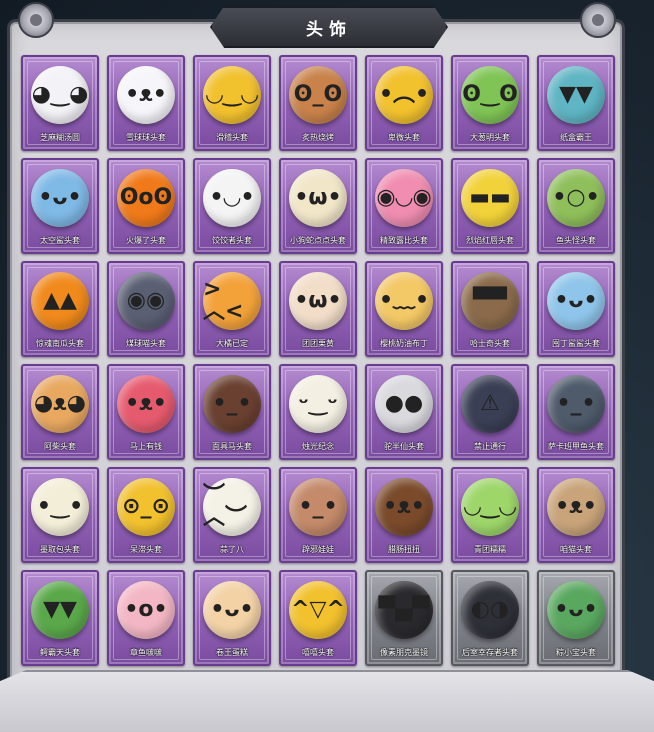  I want to click on headwear-item-card: ●● 驼半仙头套, so click(404, 412).